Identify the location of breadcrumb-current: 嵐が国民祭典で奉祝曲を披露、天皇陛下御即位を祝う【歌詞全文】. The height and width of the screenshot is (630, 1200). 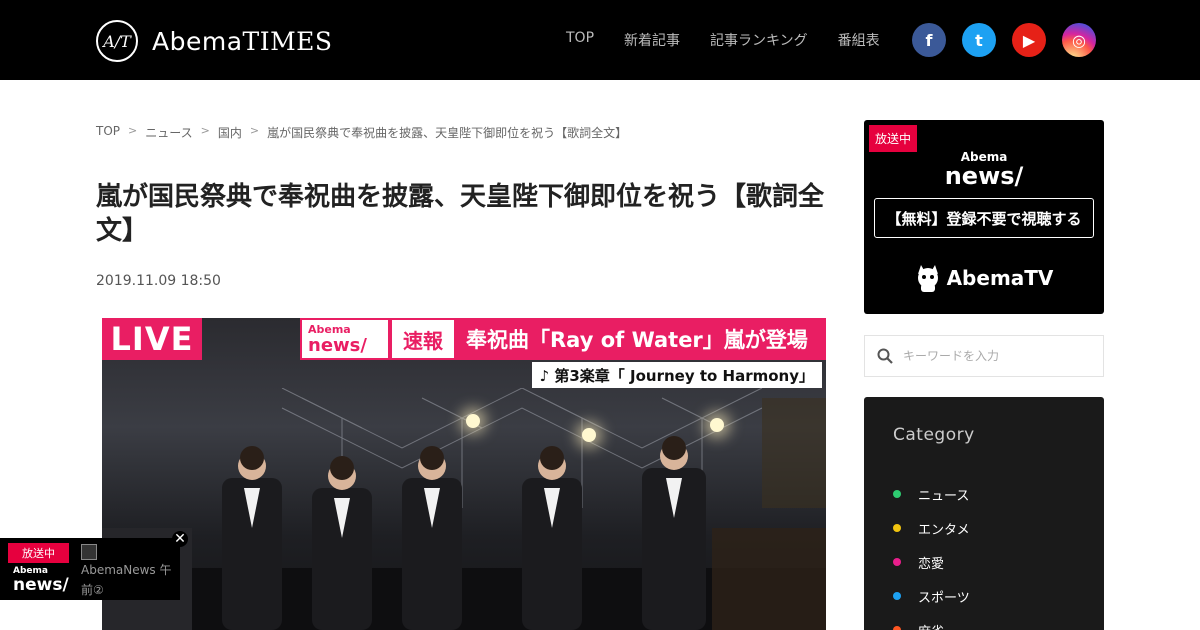
(447, 133).